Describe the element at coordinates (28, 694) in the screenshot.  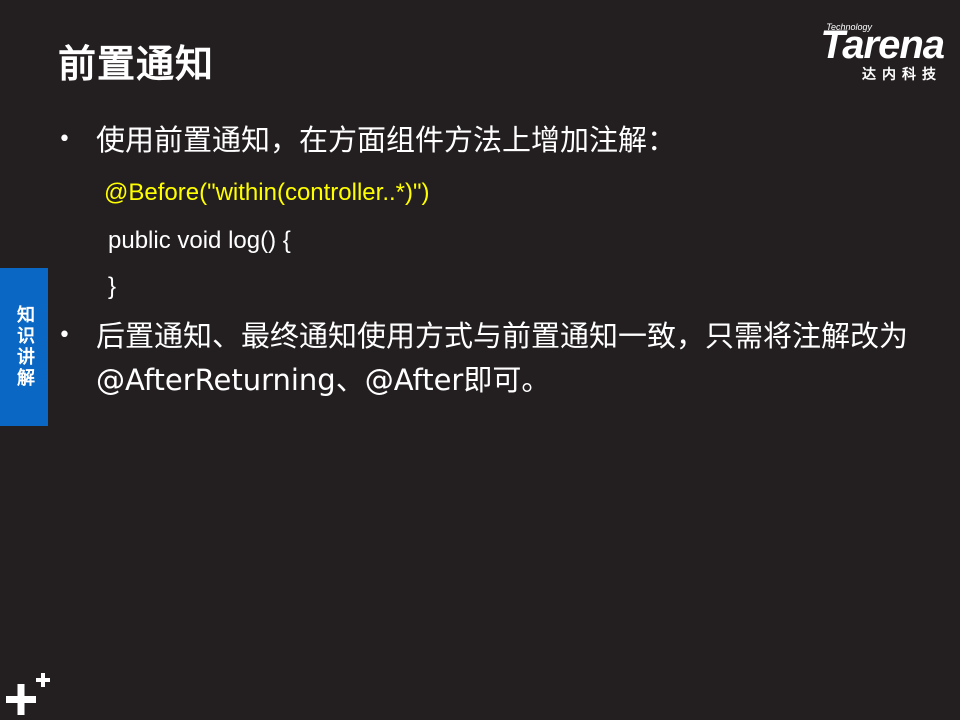
I see `plus-icon` at that location.